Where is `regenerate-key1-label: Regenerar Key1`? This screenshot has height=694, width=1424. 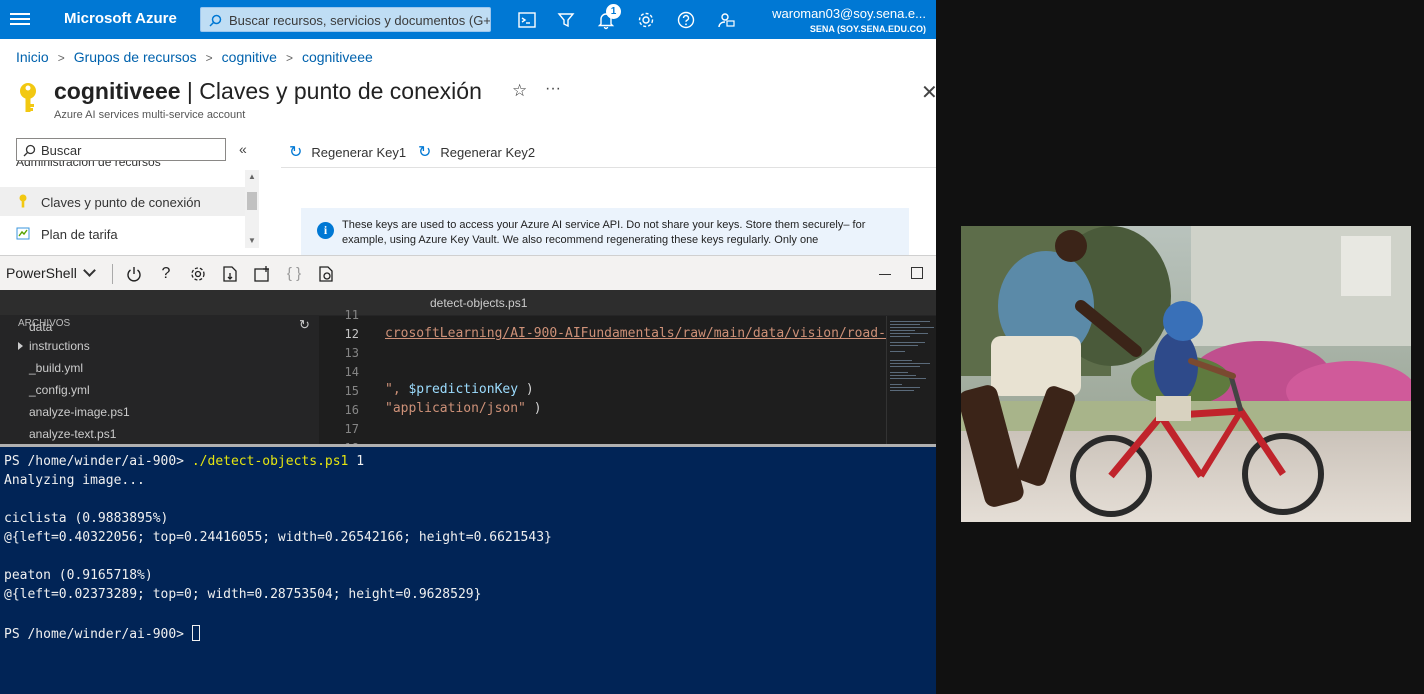 regenerate-key1-label: Regenerar Key1 is located at coordinates (359, 152).